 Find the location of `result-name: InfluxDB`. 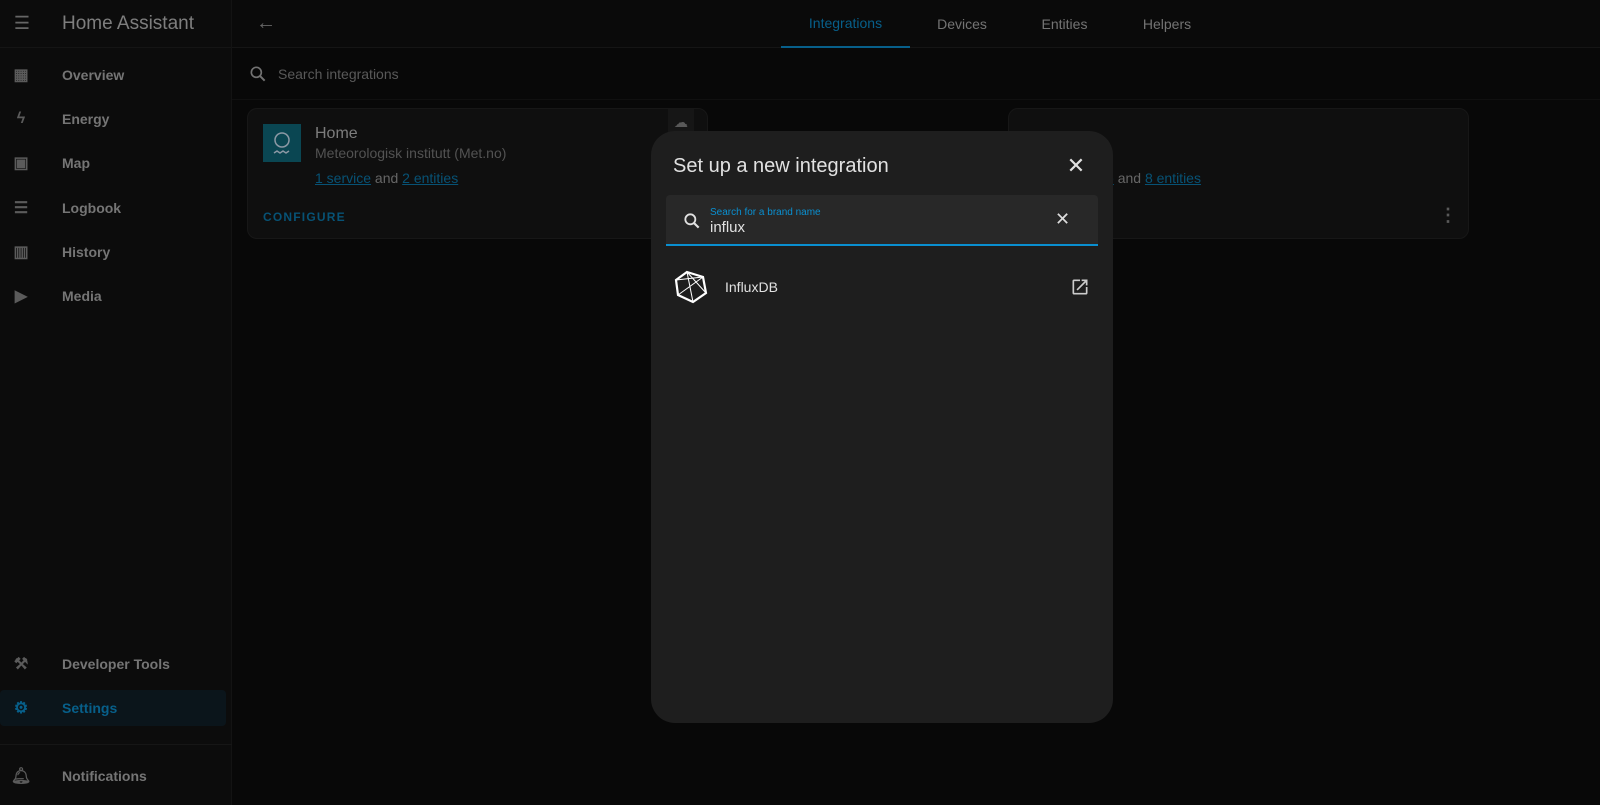

result-name: InfluxDB is located at coordinates (751, 287).